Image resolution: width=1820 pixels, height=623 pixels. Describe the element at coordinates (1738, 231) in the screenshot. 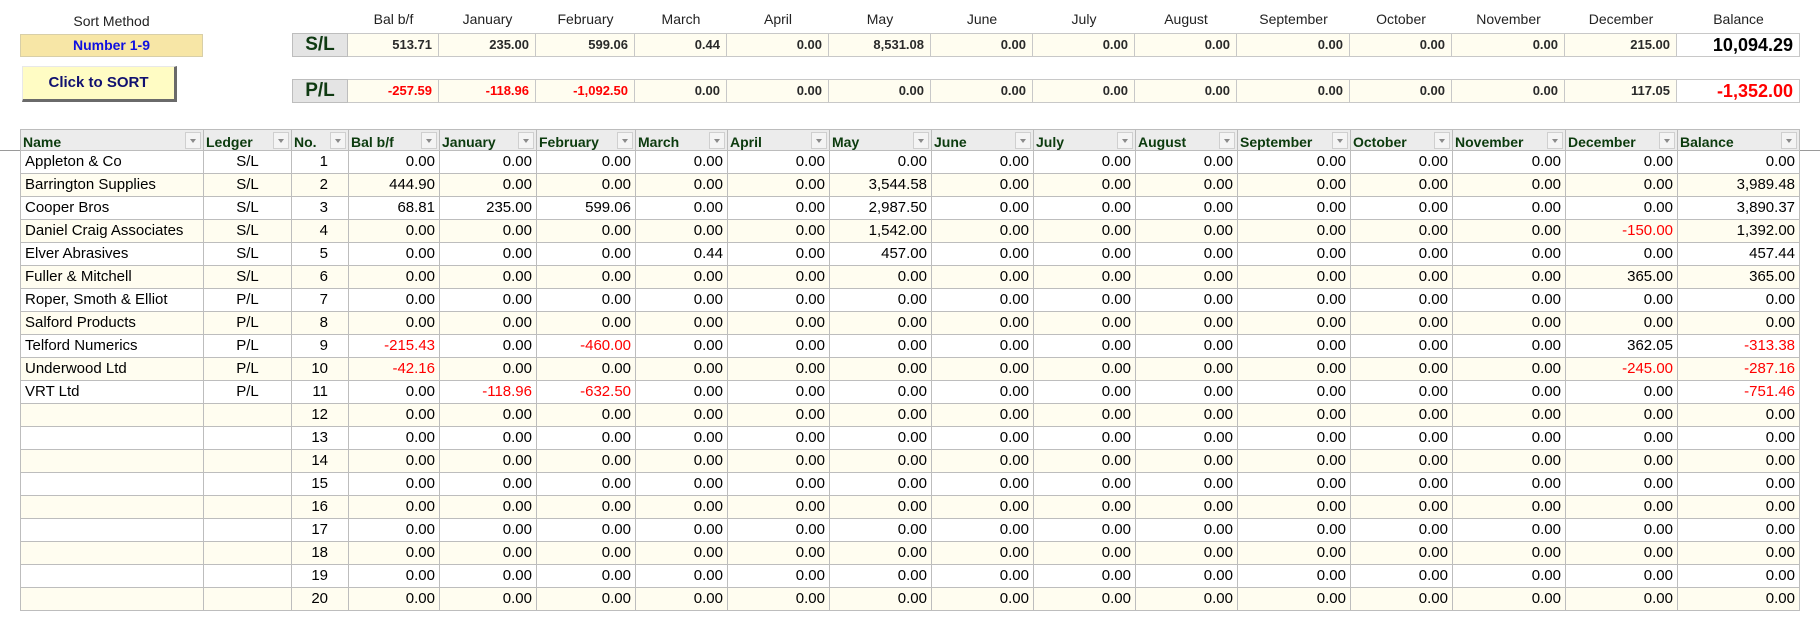

I see `cell-balance: 1,392.00` at that location.